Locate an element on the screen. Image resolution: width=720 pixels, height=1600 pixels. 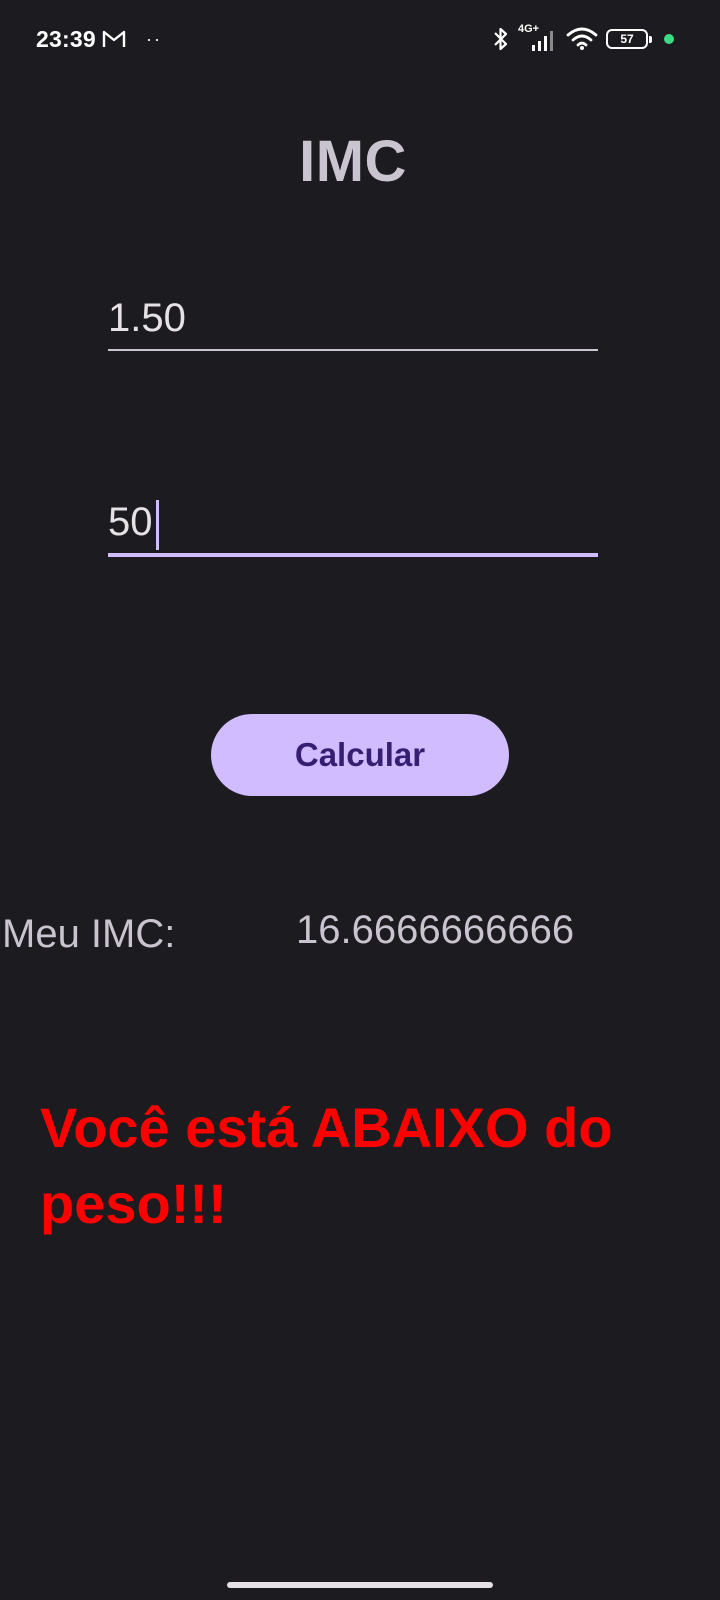
wifi-icon is located at coordinates (582, 39).